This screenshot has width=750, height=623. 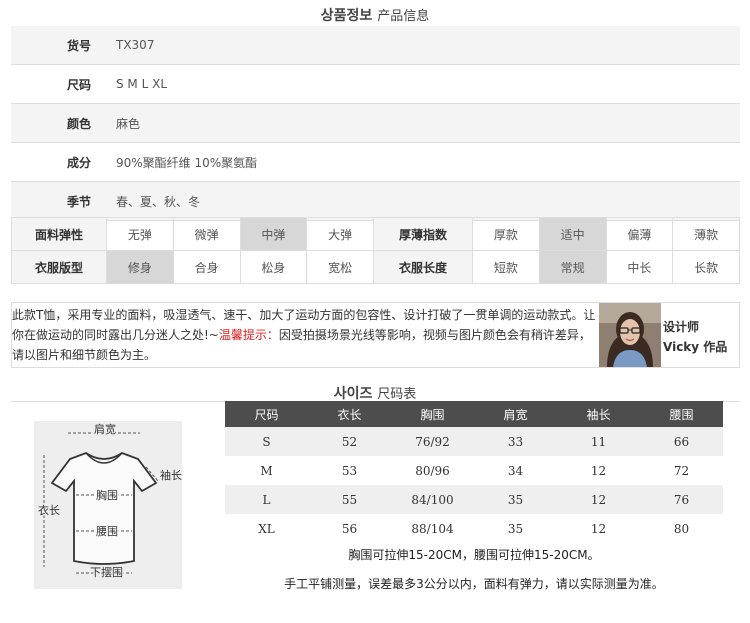 I want to click on stretch-note: 胸围可拉伸15-20CM，腰围可拉伸15-20CM。, so click(x=474, y=555).